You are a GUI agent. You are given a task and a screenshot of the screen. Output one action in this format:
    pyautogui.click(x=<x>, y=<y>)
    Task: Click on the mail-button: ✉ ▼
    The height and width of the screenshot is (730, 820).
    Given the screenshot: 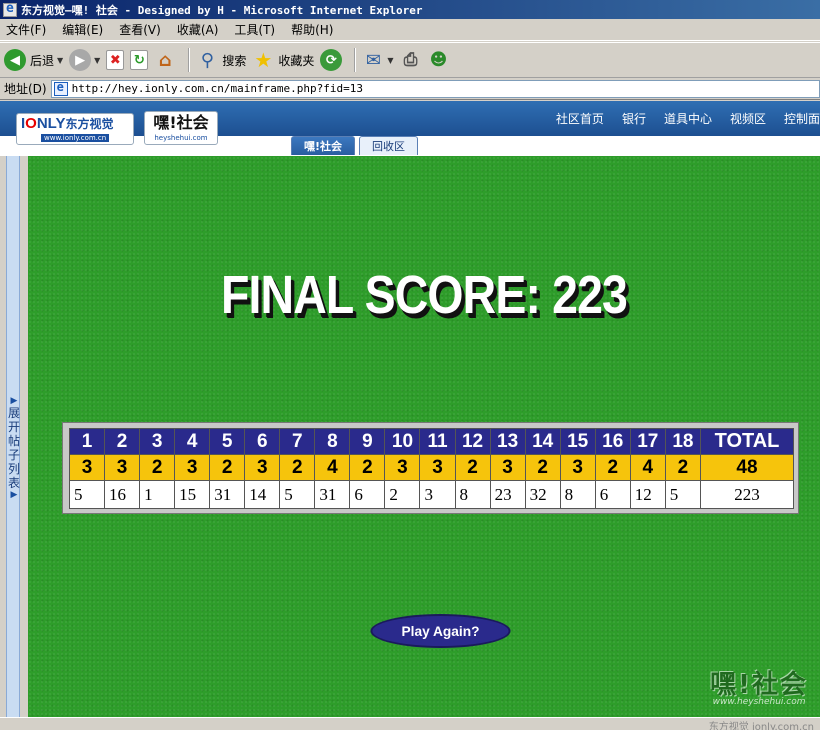 What is the action you would take?
    pyautogui.click(x=378, y=60)
    